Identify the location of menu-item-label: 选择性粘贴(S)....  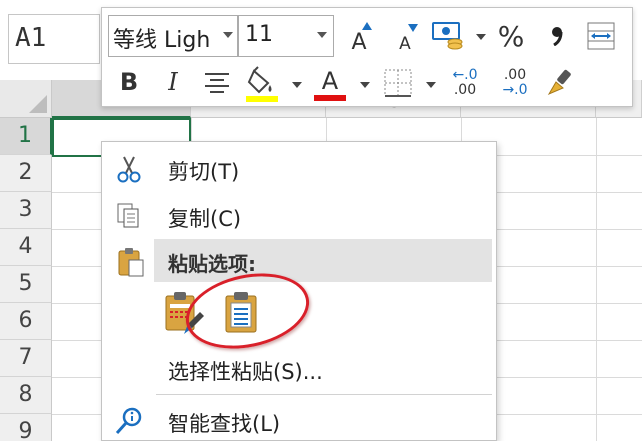
(245, 372).